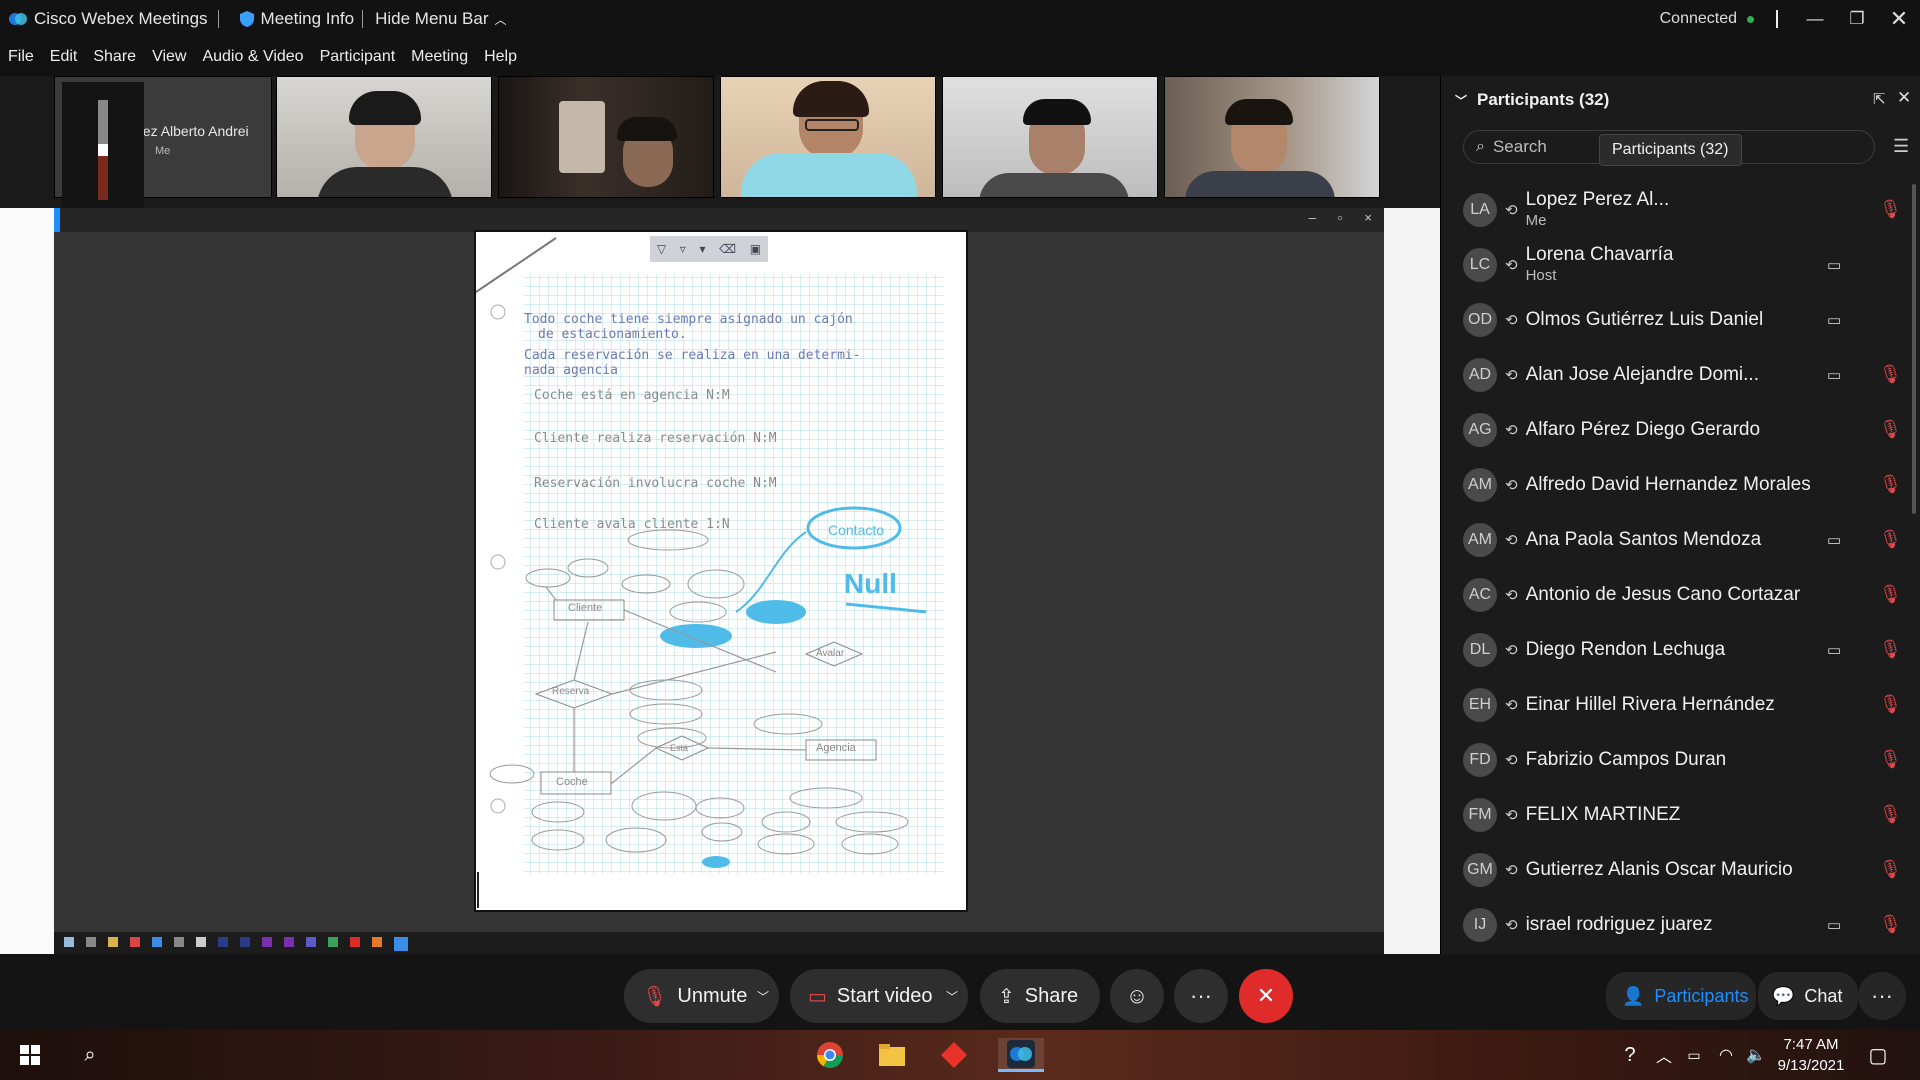 The width and height of the screenshot is (1920, 1080). Describe the element at coordinates (683, 249) in the screenshot. I see `highlighter-tool-icon: ▿` at that location.